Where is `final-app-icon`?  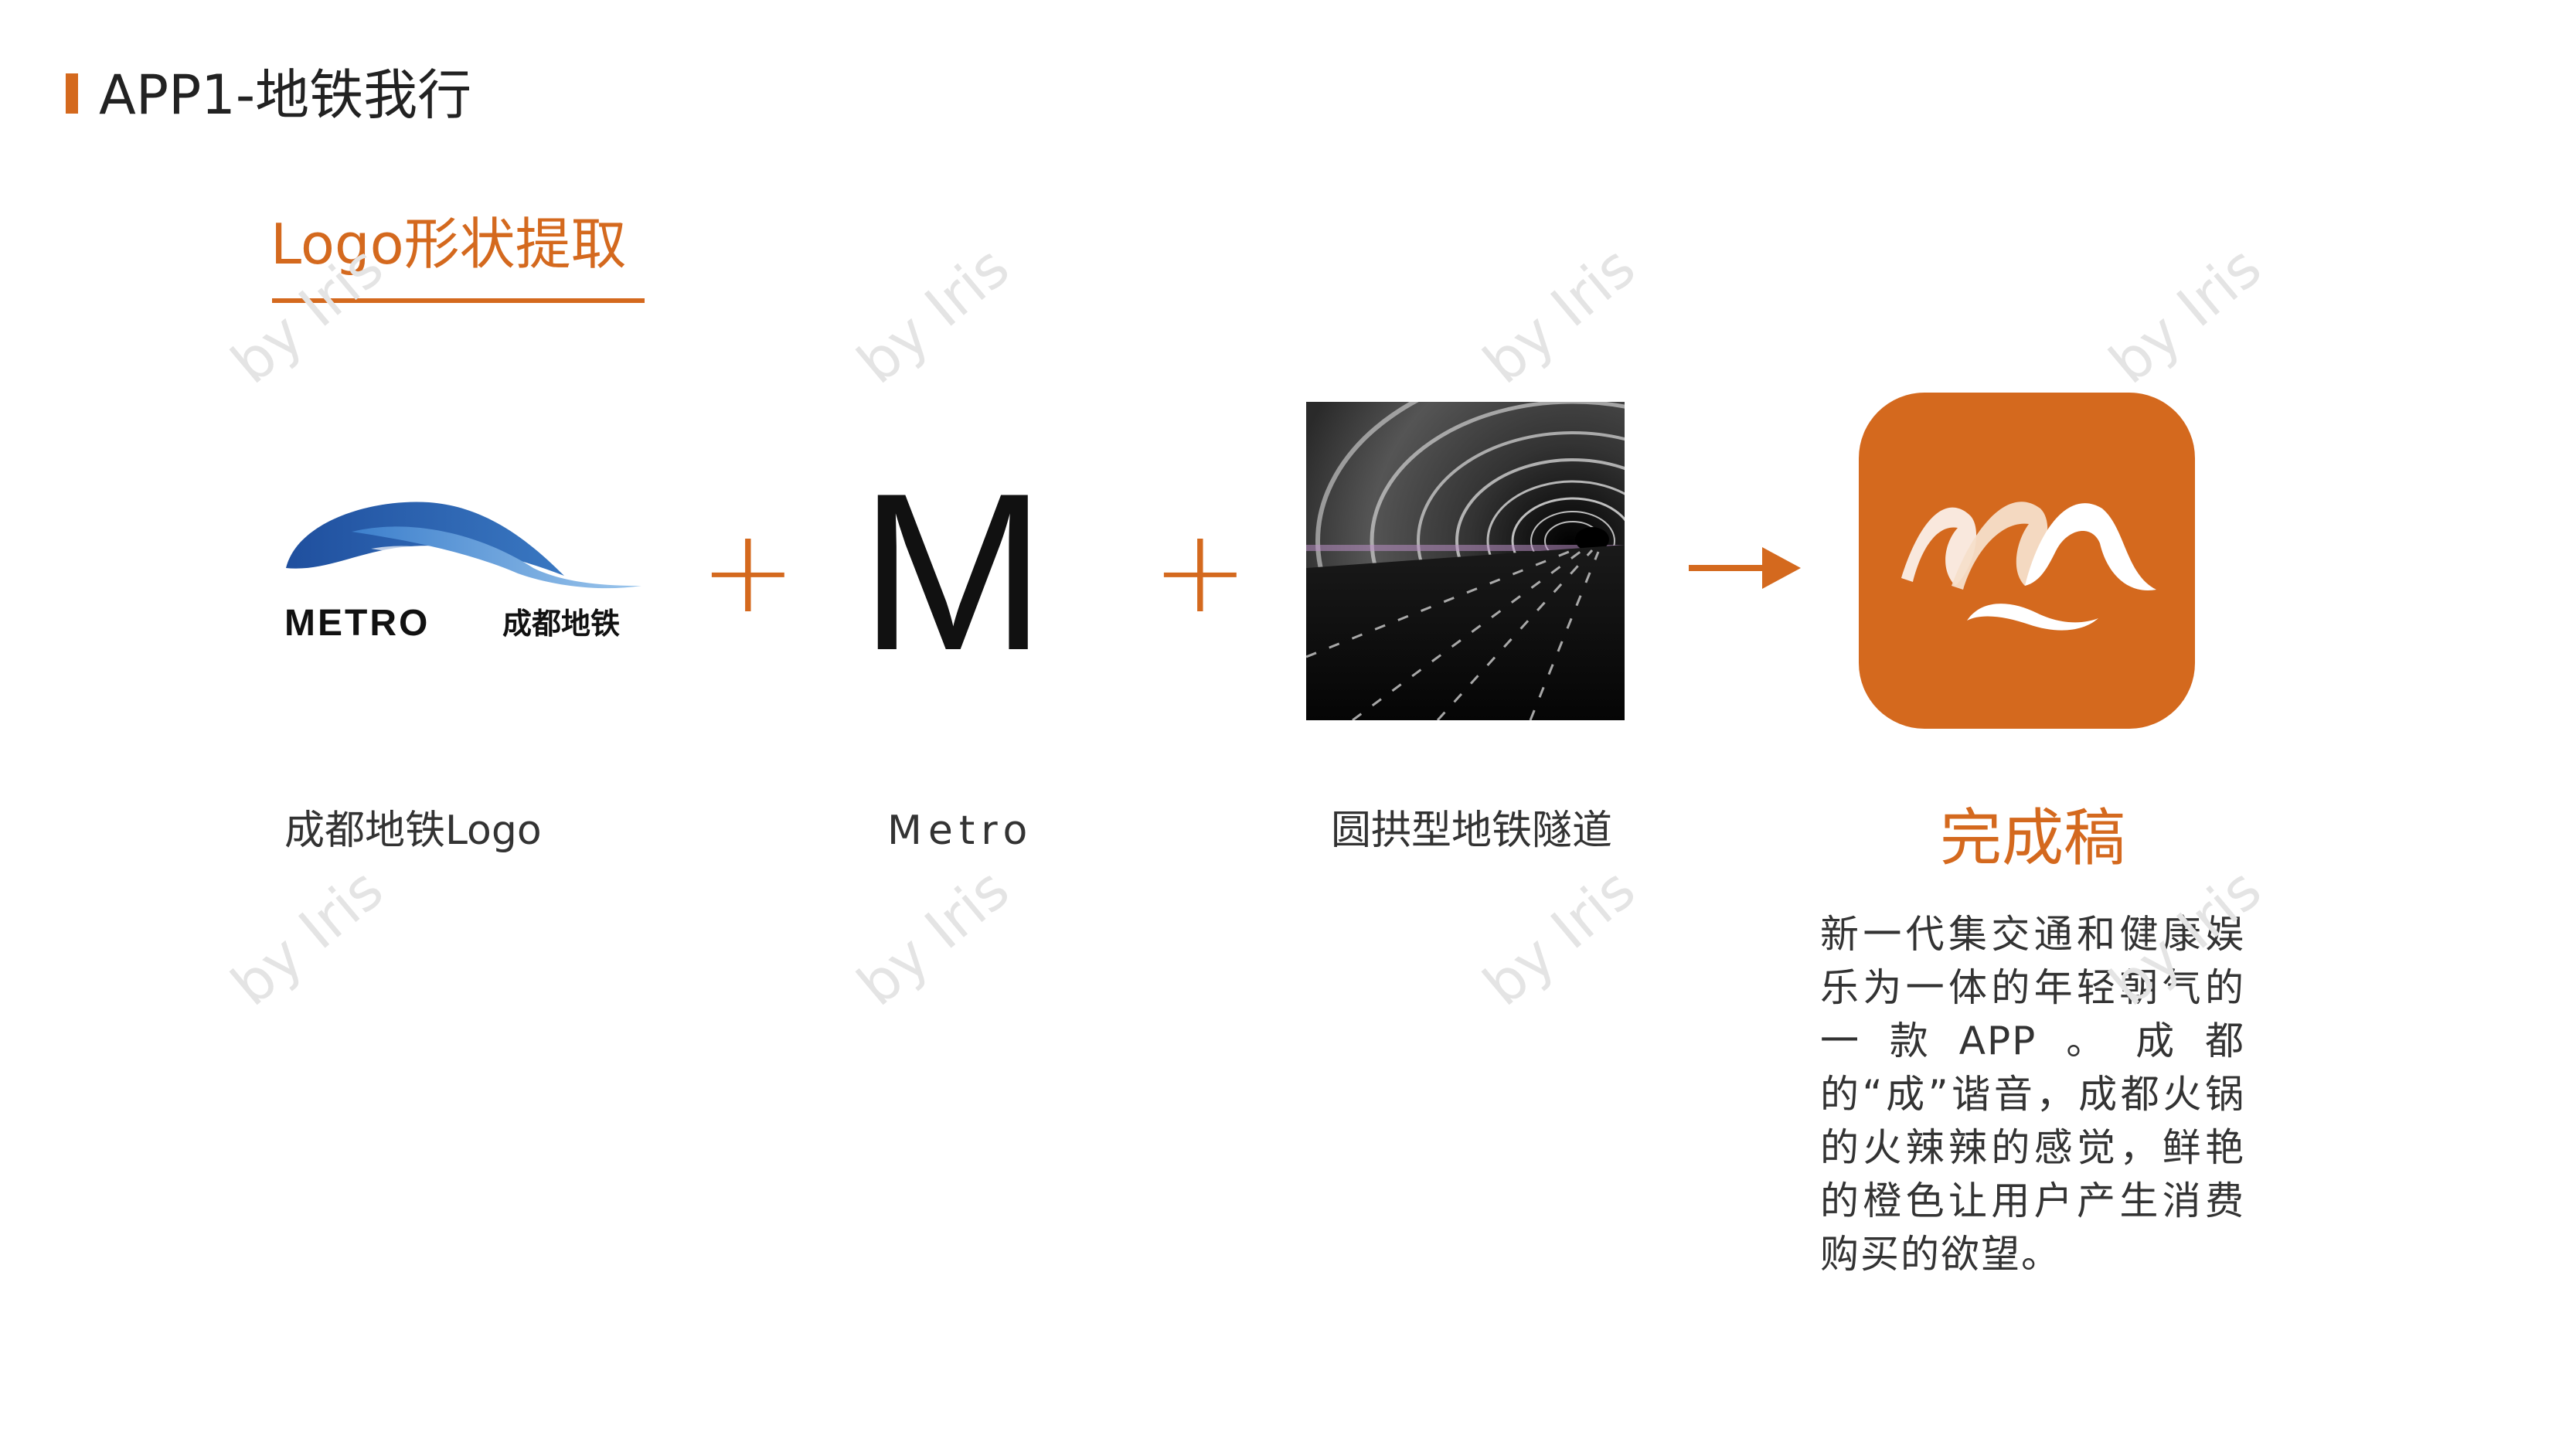 final-app-icon is located at coordinates (2027, 561).